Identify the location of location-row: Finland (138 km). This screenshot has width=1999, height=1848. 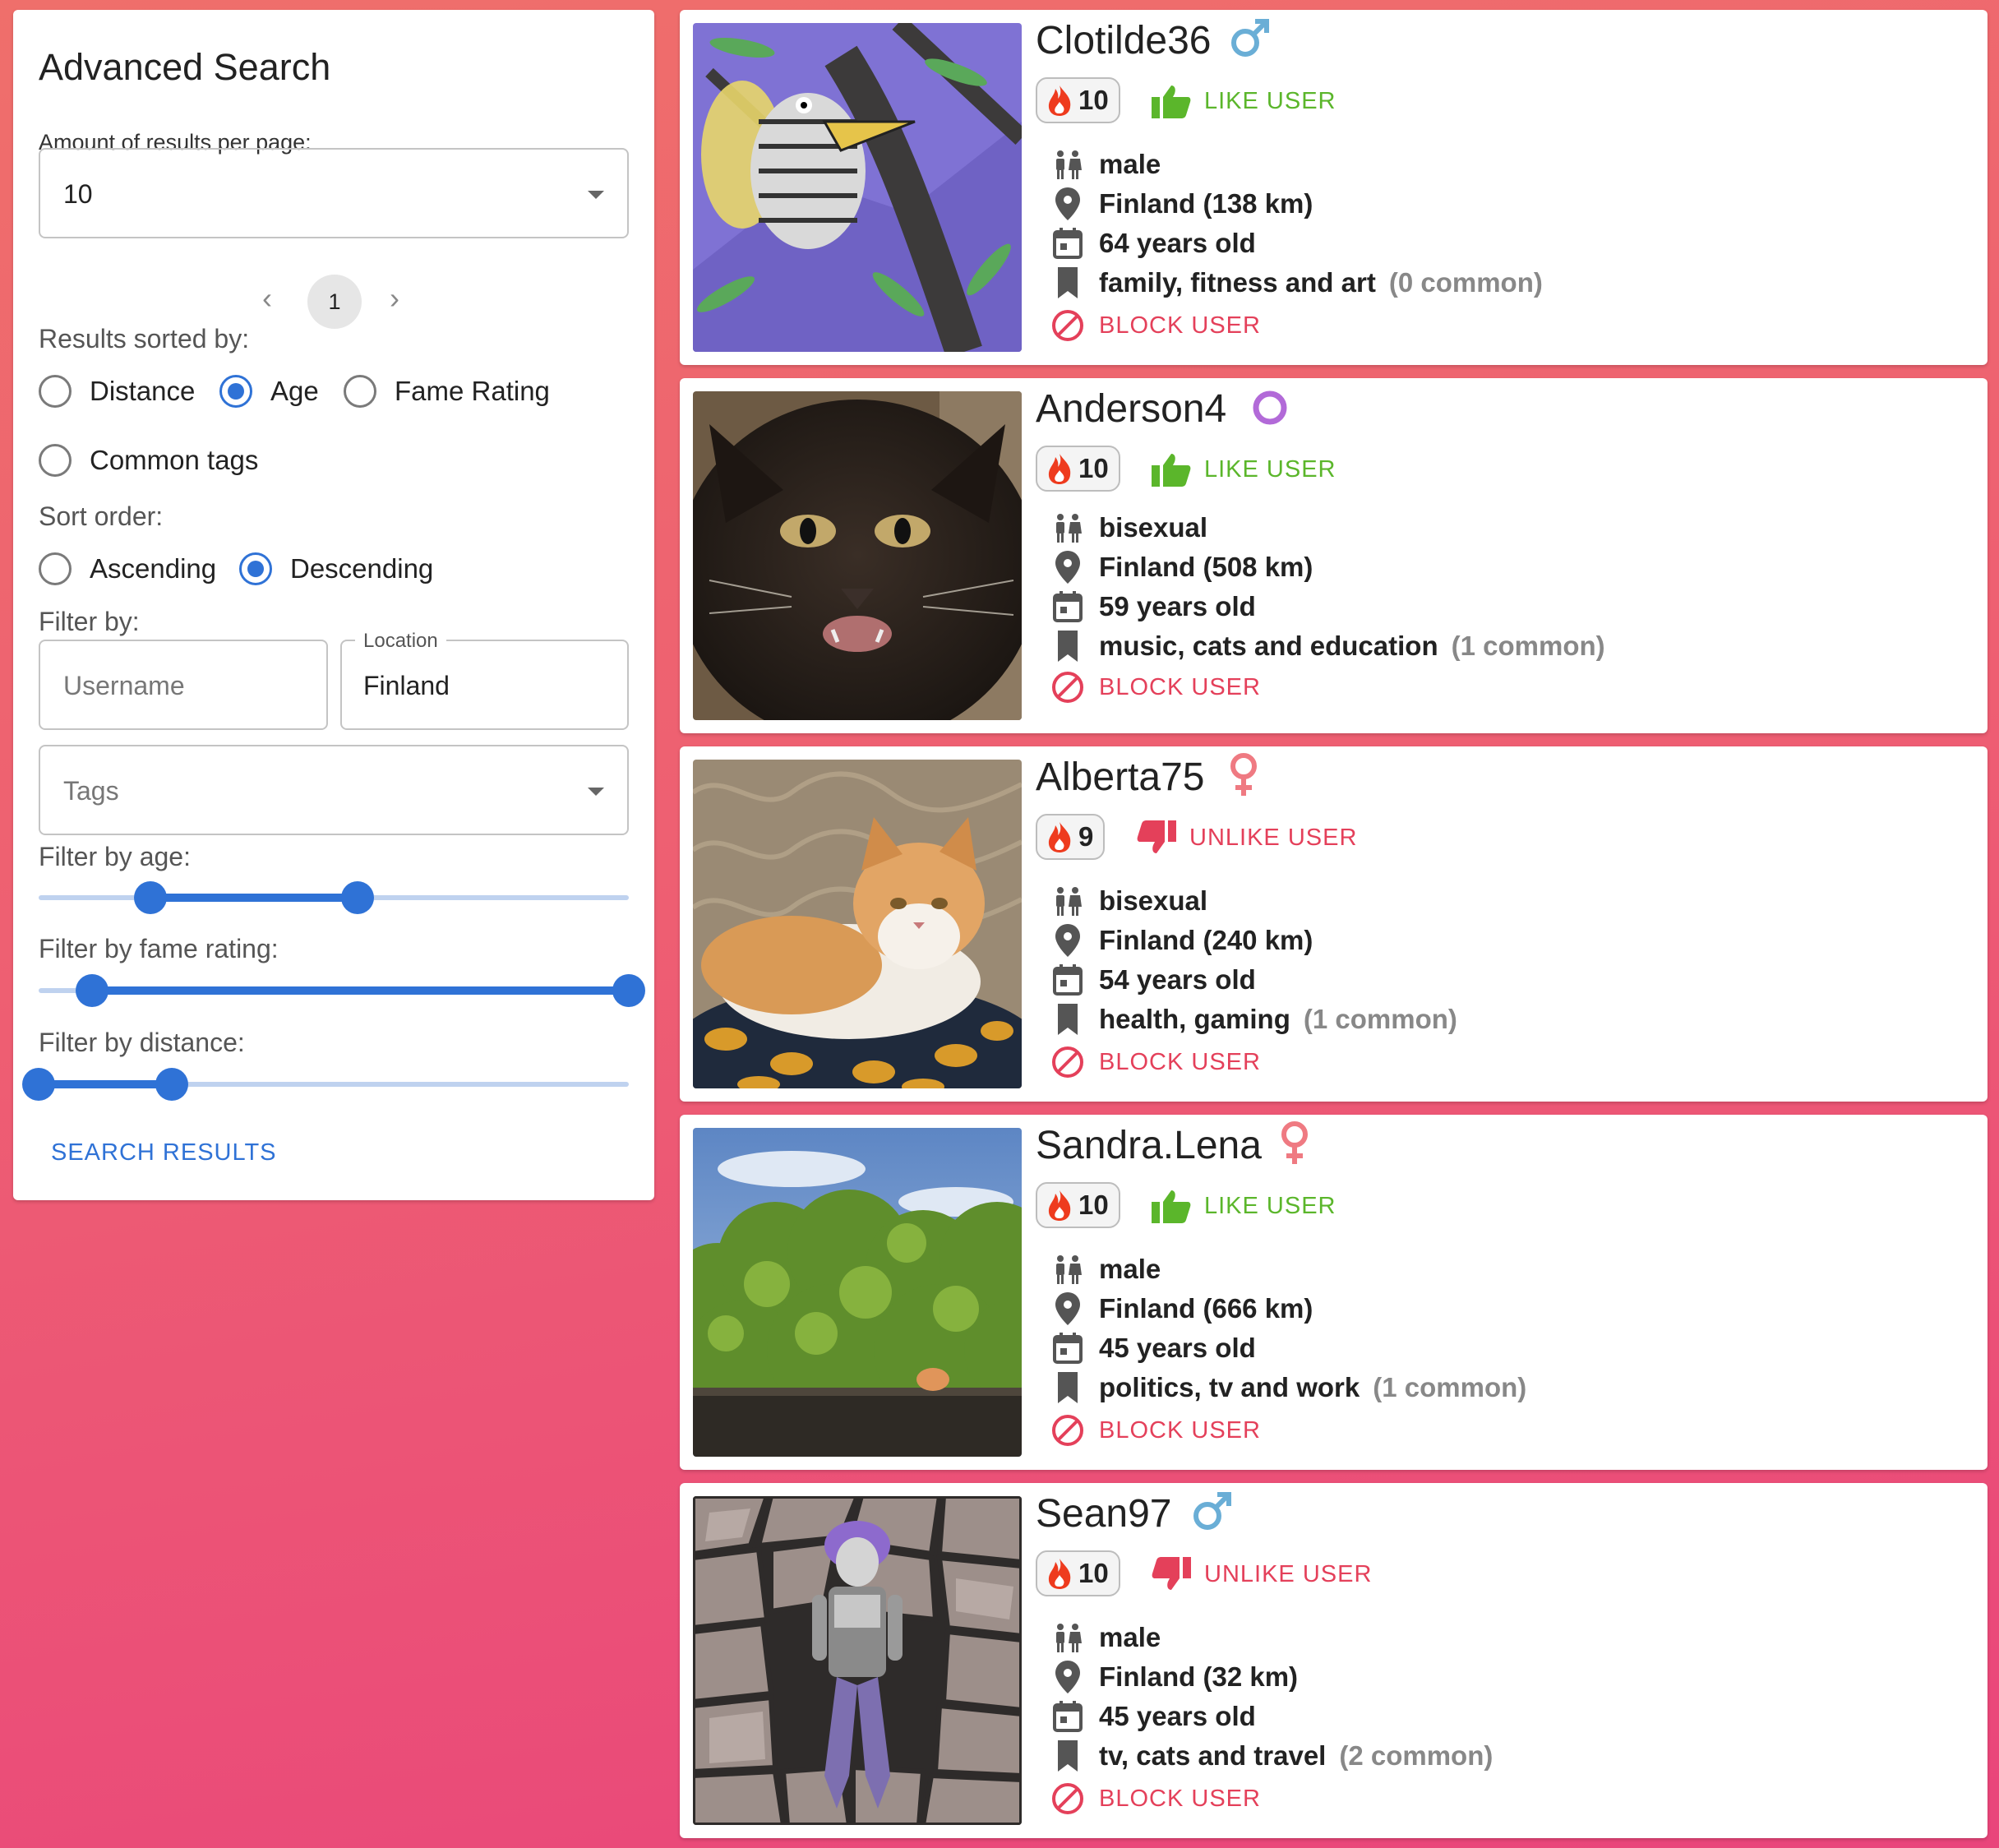
(1182, 204).